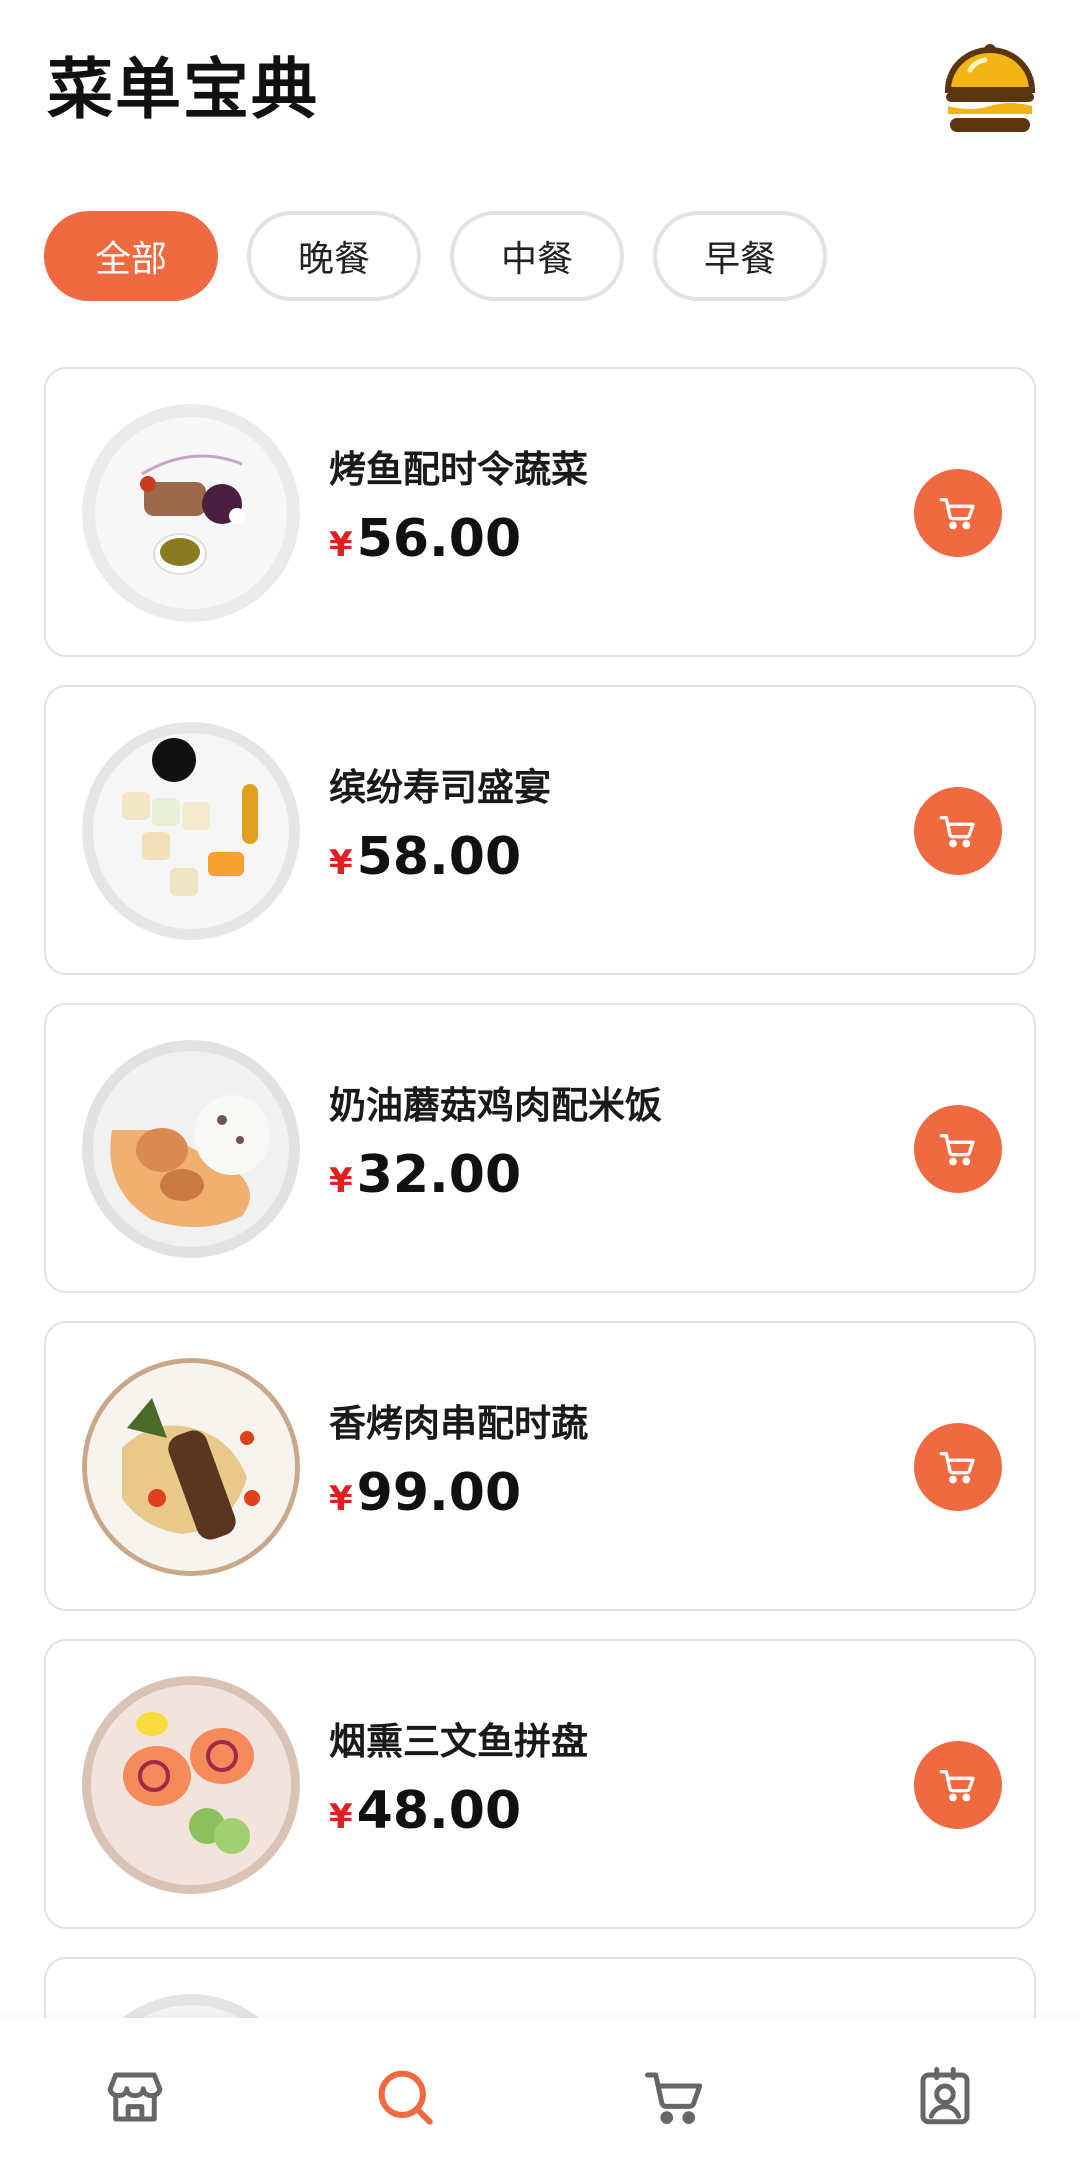 The image size is (1080, 2175). What do you see at coordinates (439, 1175) in the screenshot?
I see `price-amount: 32.00` at bounding box center [439, 1175].